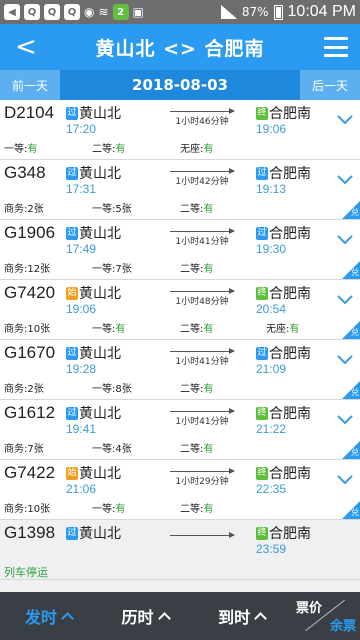 Image resolution: width=360 pixels, height=640 pixels. I want to click on seat-availability: 二等:有, so click(196, 267).